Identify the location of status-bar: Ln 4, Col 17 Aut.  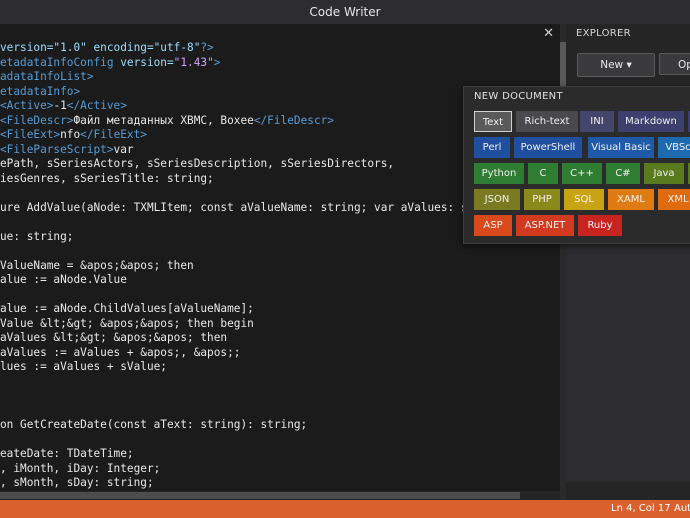
(345, 509).